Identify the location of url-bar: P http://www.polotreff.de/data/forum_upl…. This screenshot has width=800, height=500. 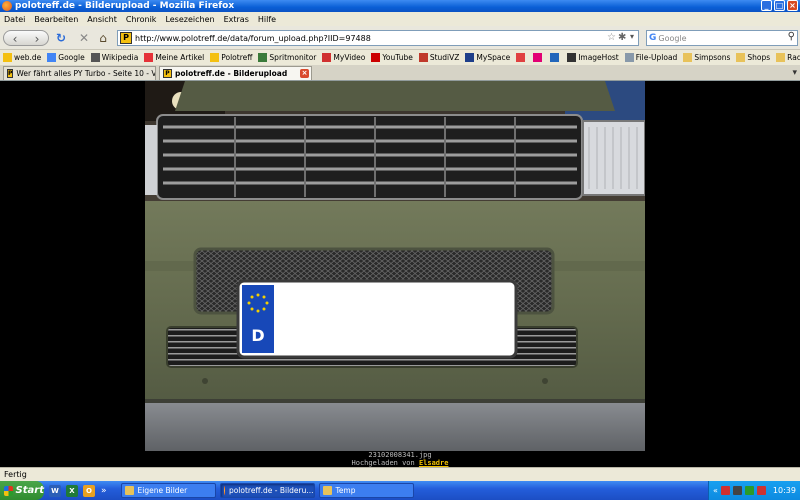
(378, 38).